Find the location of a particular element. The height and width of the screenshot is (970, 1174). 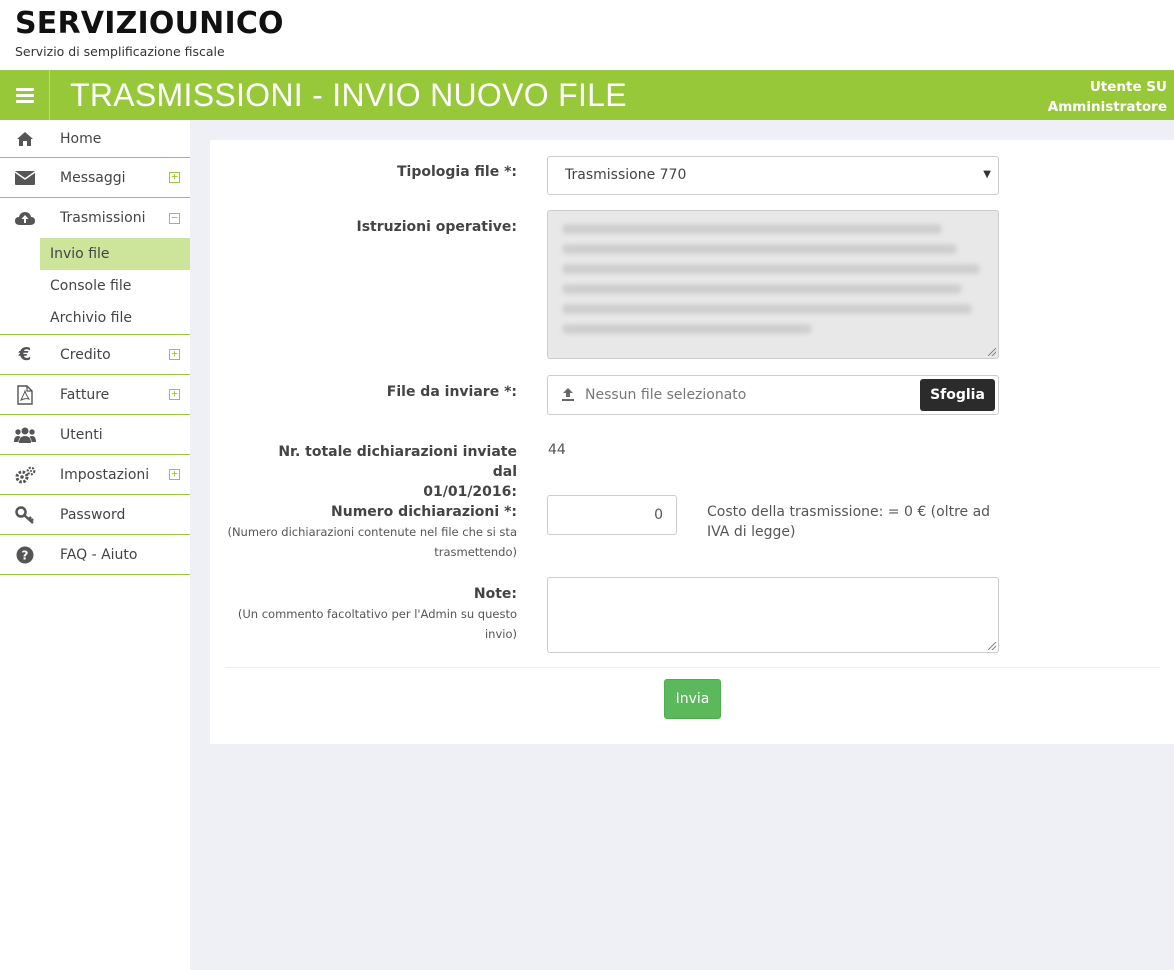

upload-icon is located at coordinates (568, 394).